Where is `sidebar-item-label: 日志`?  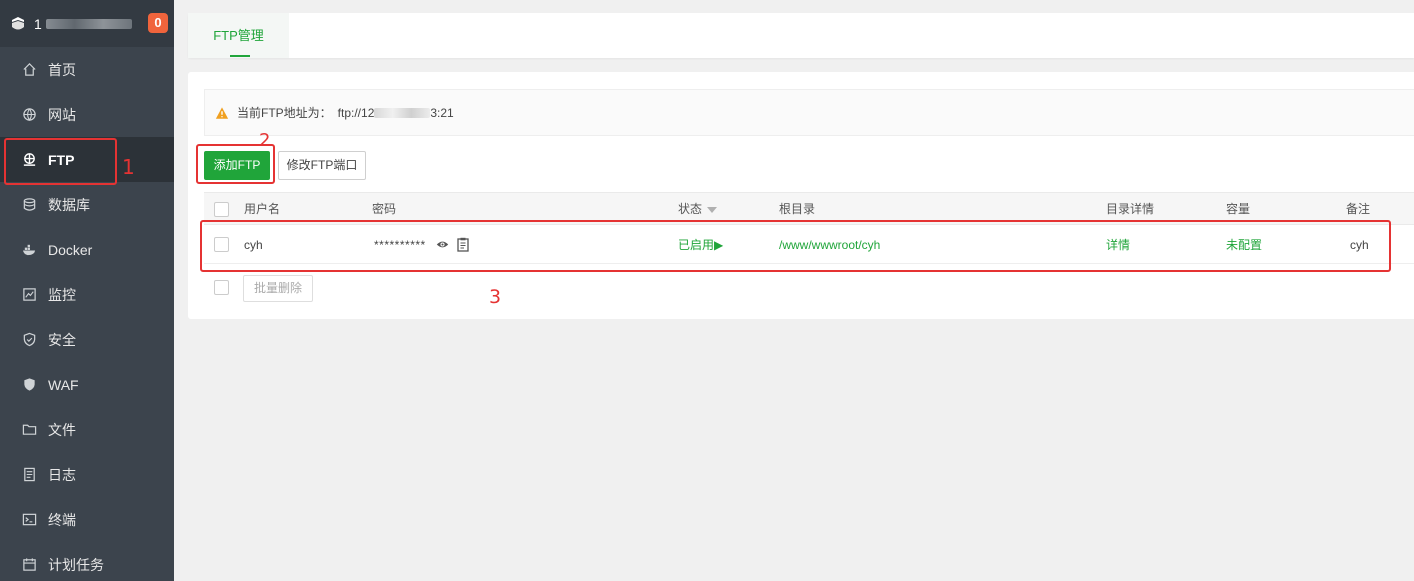 sidebar-item-label: 日志 is located at coordinates (62, 474).